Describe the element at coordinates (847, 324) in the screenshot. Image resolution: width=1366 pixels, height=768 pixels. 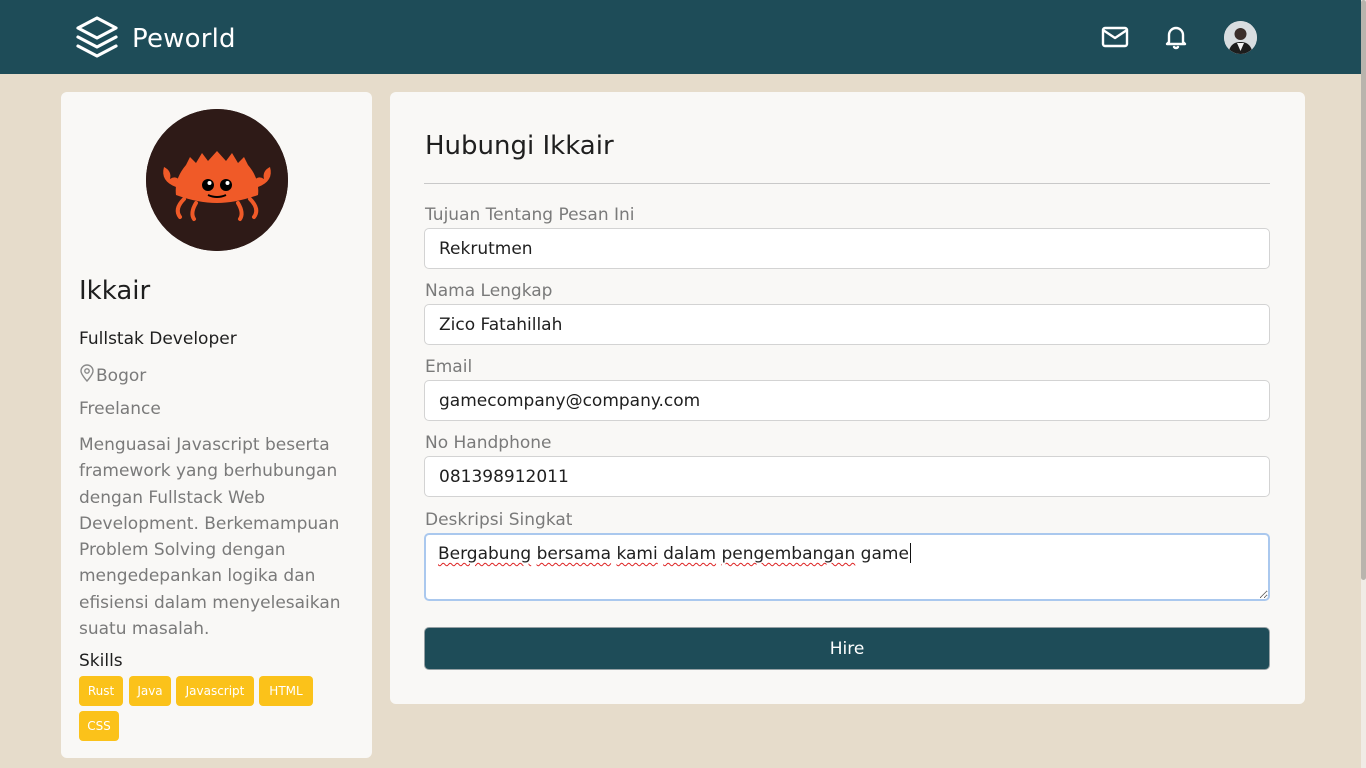
I see `full-name-input` at that location.